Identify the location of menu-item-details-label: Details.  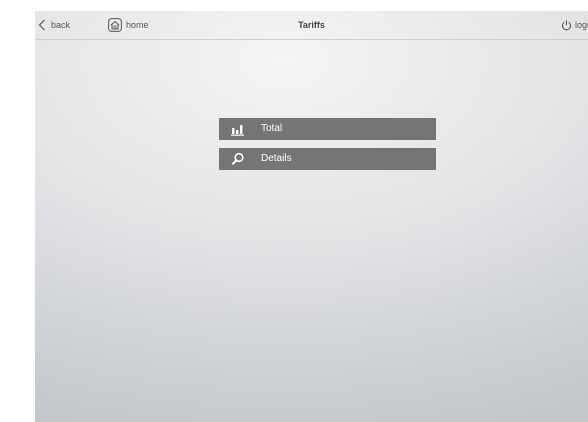
(276, 158).